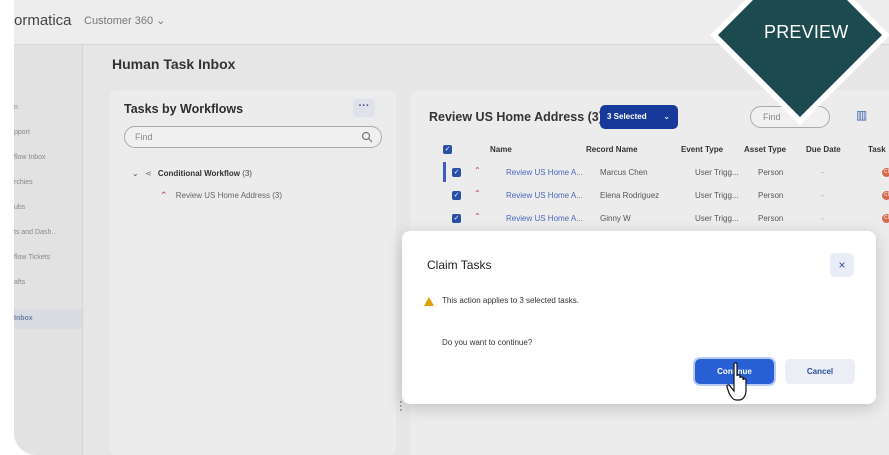 The width and height of the screenshot is (889, 455). What do you see at coordinates (34, 232) in the screenshot?
I see `nav-item-reports-dashboards: ts and Dash..` at bounding box center [34, 232].